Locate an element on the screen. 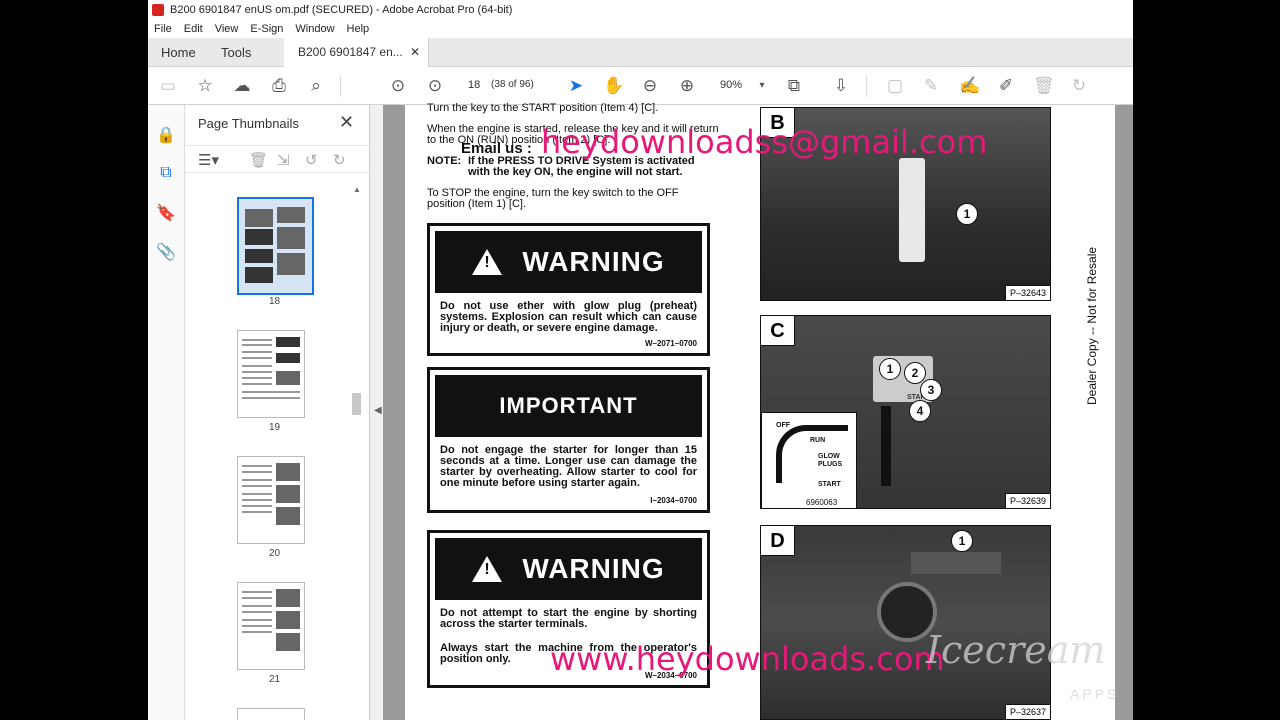 This screenshot has height=720, width=1280. attachments-paperclip-icon: 📎 is located at coordinates (166, 252).